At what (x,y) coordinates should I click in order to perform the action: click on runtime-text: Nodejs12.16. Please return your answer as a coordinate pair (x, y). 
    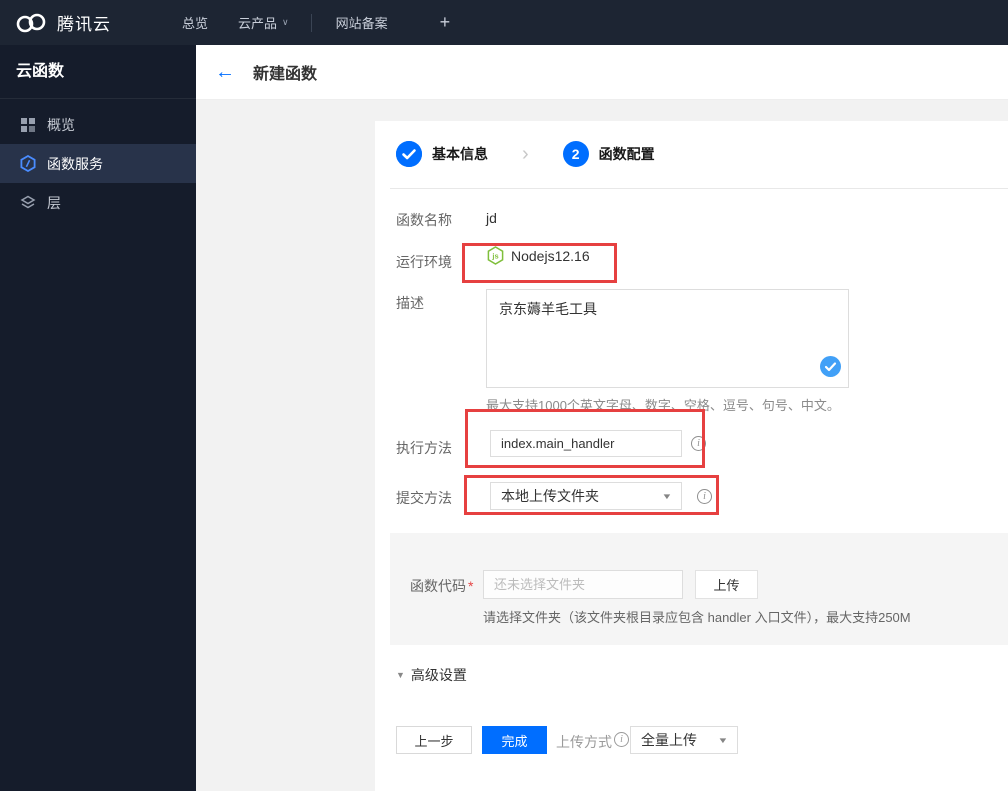
    Looking at the image, I should click on (550, 255).